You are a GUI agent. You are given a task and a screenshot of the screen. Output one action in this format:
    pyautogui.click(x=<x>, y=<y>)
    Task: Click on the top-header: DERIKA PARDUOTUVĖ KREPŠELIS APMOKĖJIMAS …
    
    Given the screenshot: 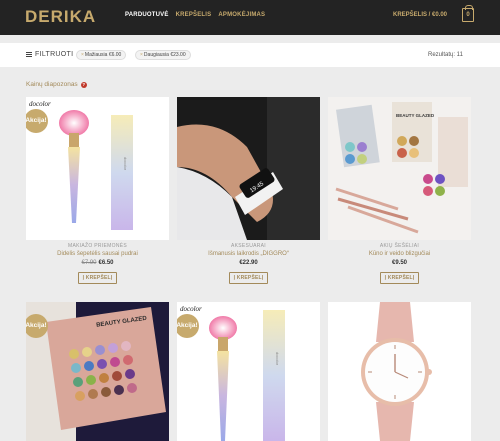 What is the action you would take?
    pyautogui.click(x=250, y=17)
    